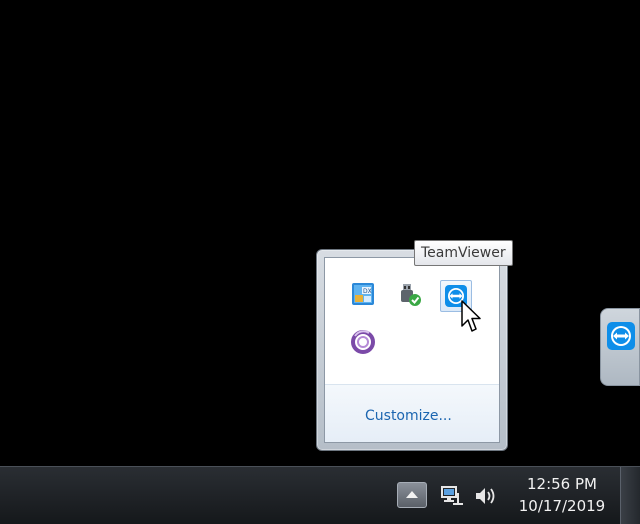  I want to click on show-hidden-icons-button, so click(412, 495).